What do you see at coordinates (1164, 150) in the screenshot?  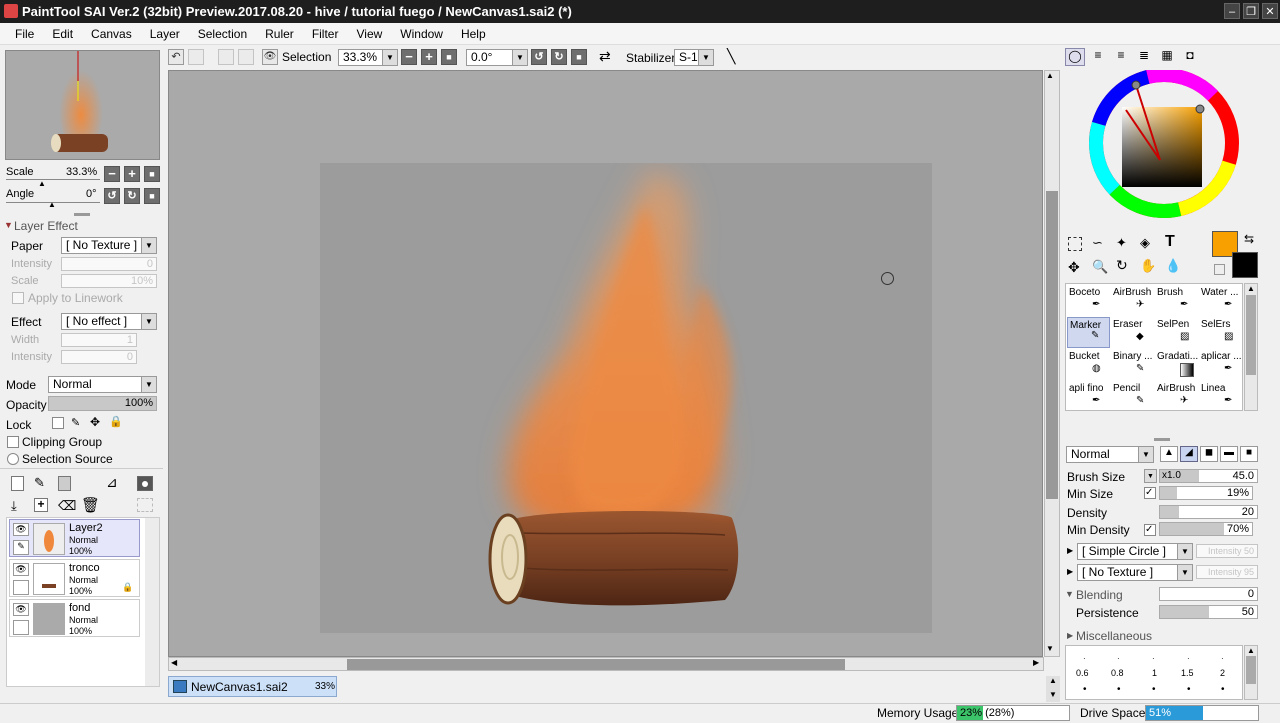 I see `color-wheel` at bounding box center [1164, 150].